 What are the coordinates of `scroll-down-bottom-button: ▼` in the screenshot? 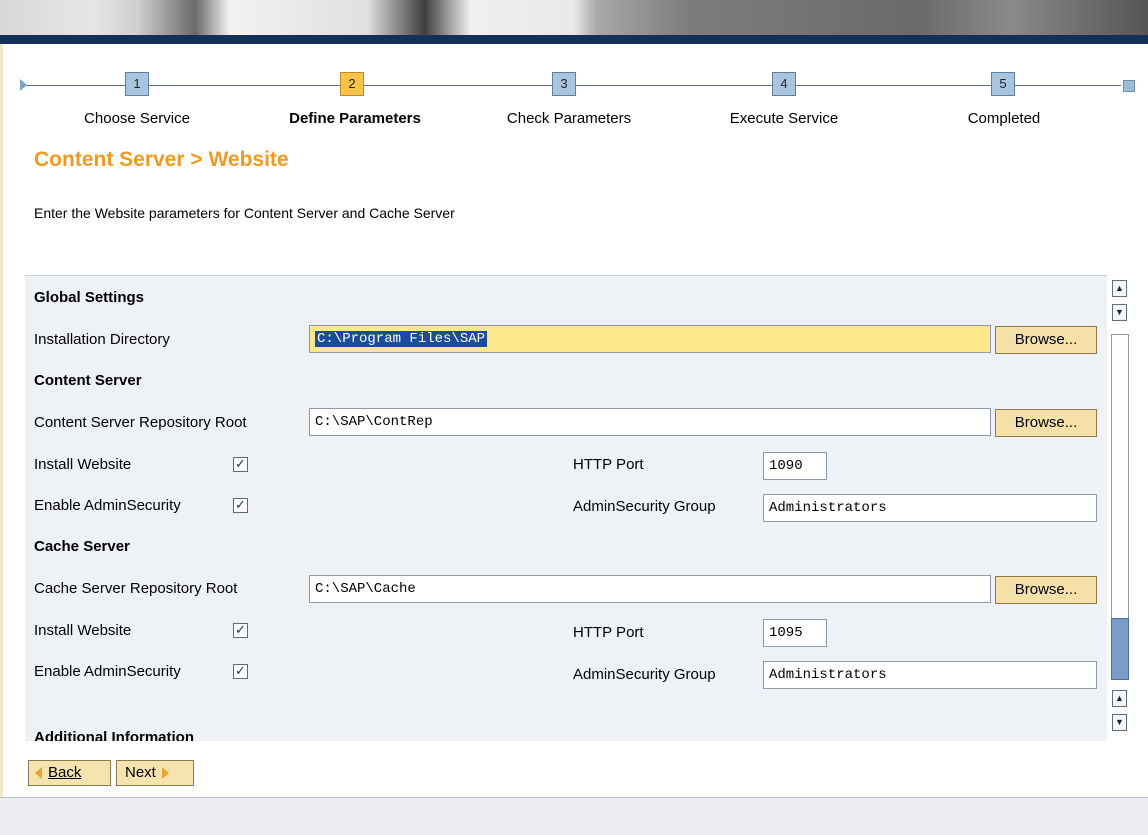 It's located at (1119, 722).